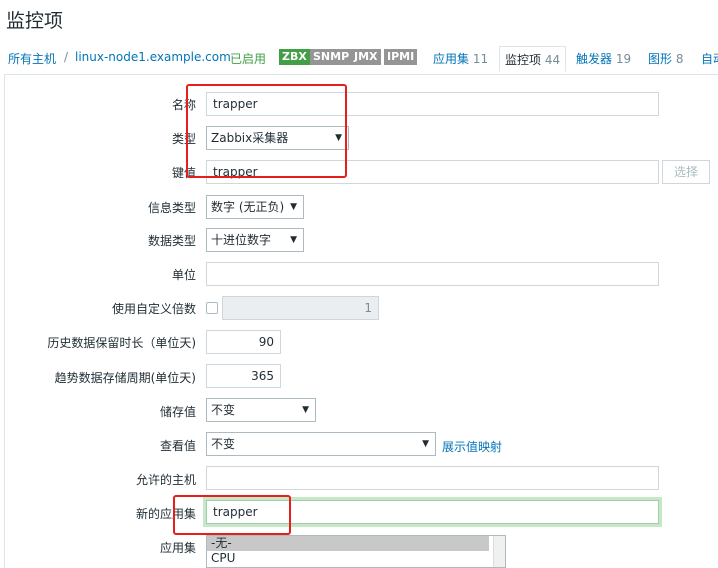 The height and width of the screenshot is (568, 718). Describe the element at coordinates (35, 21) in the screenshot. I see `page-title: 监控项` at that location.